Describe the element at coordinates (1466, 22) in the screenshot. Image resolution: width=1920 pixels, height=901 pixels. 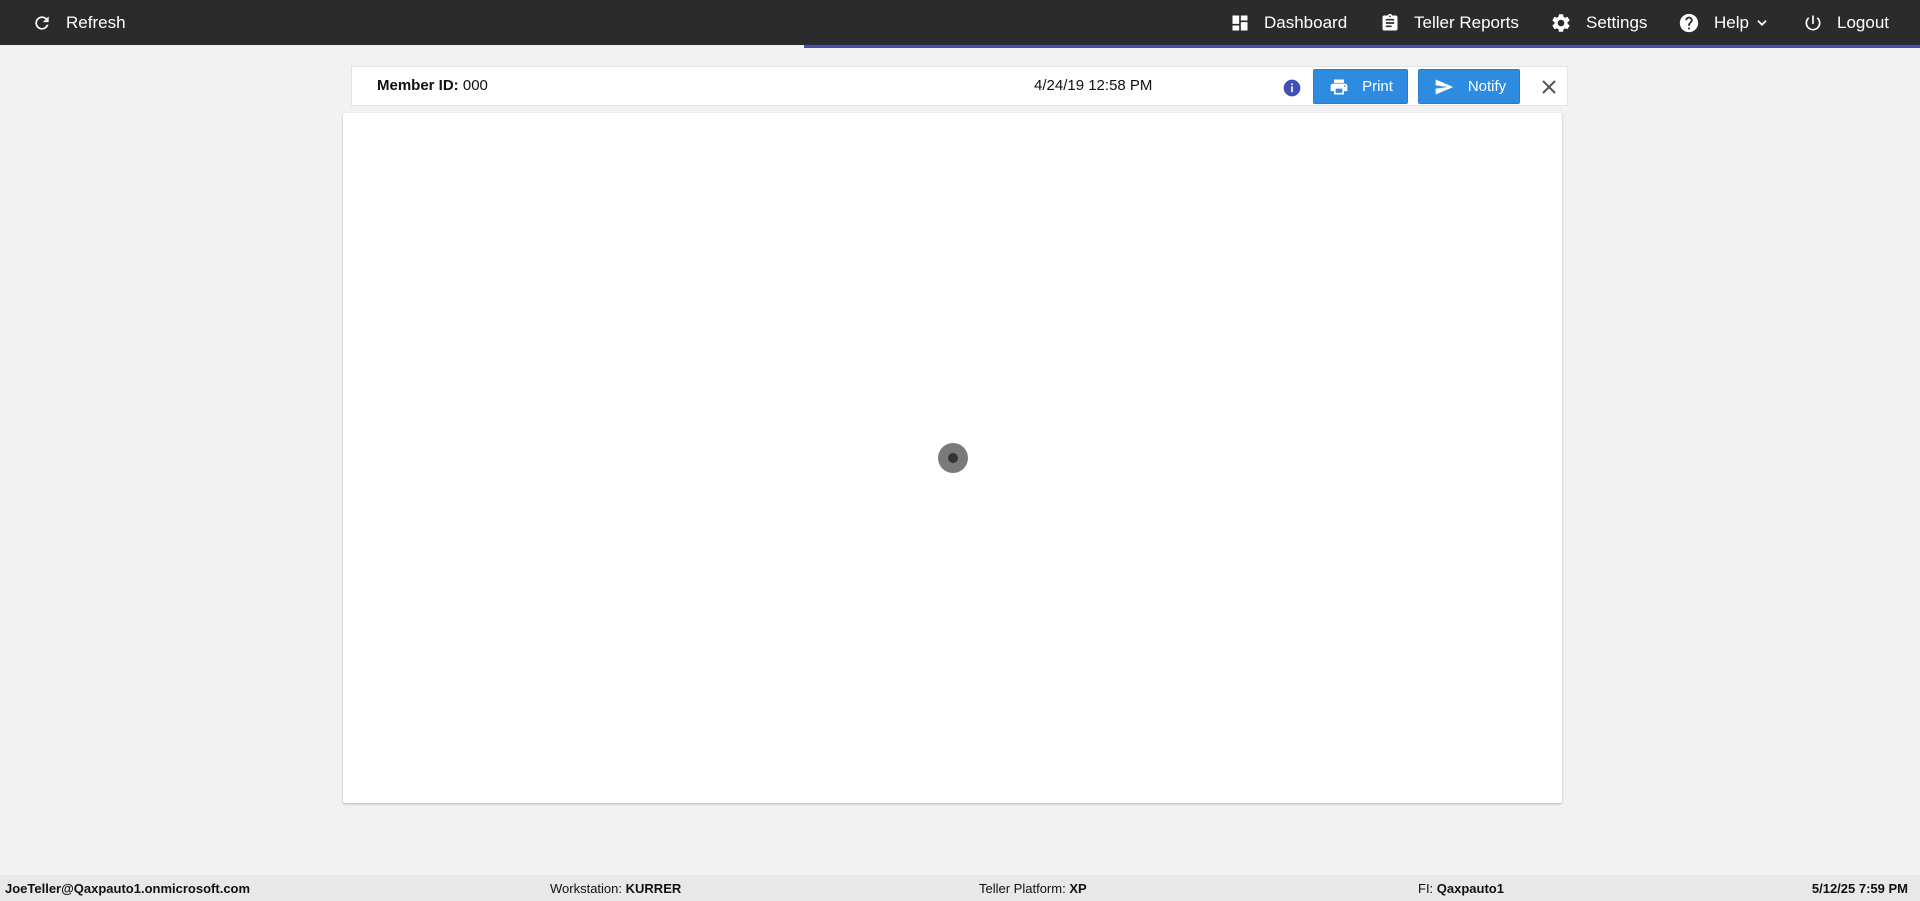
I see `teller-reports-label: Teller Reports` at that location.